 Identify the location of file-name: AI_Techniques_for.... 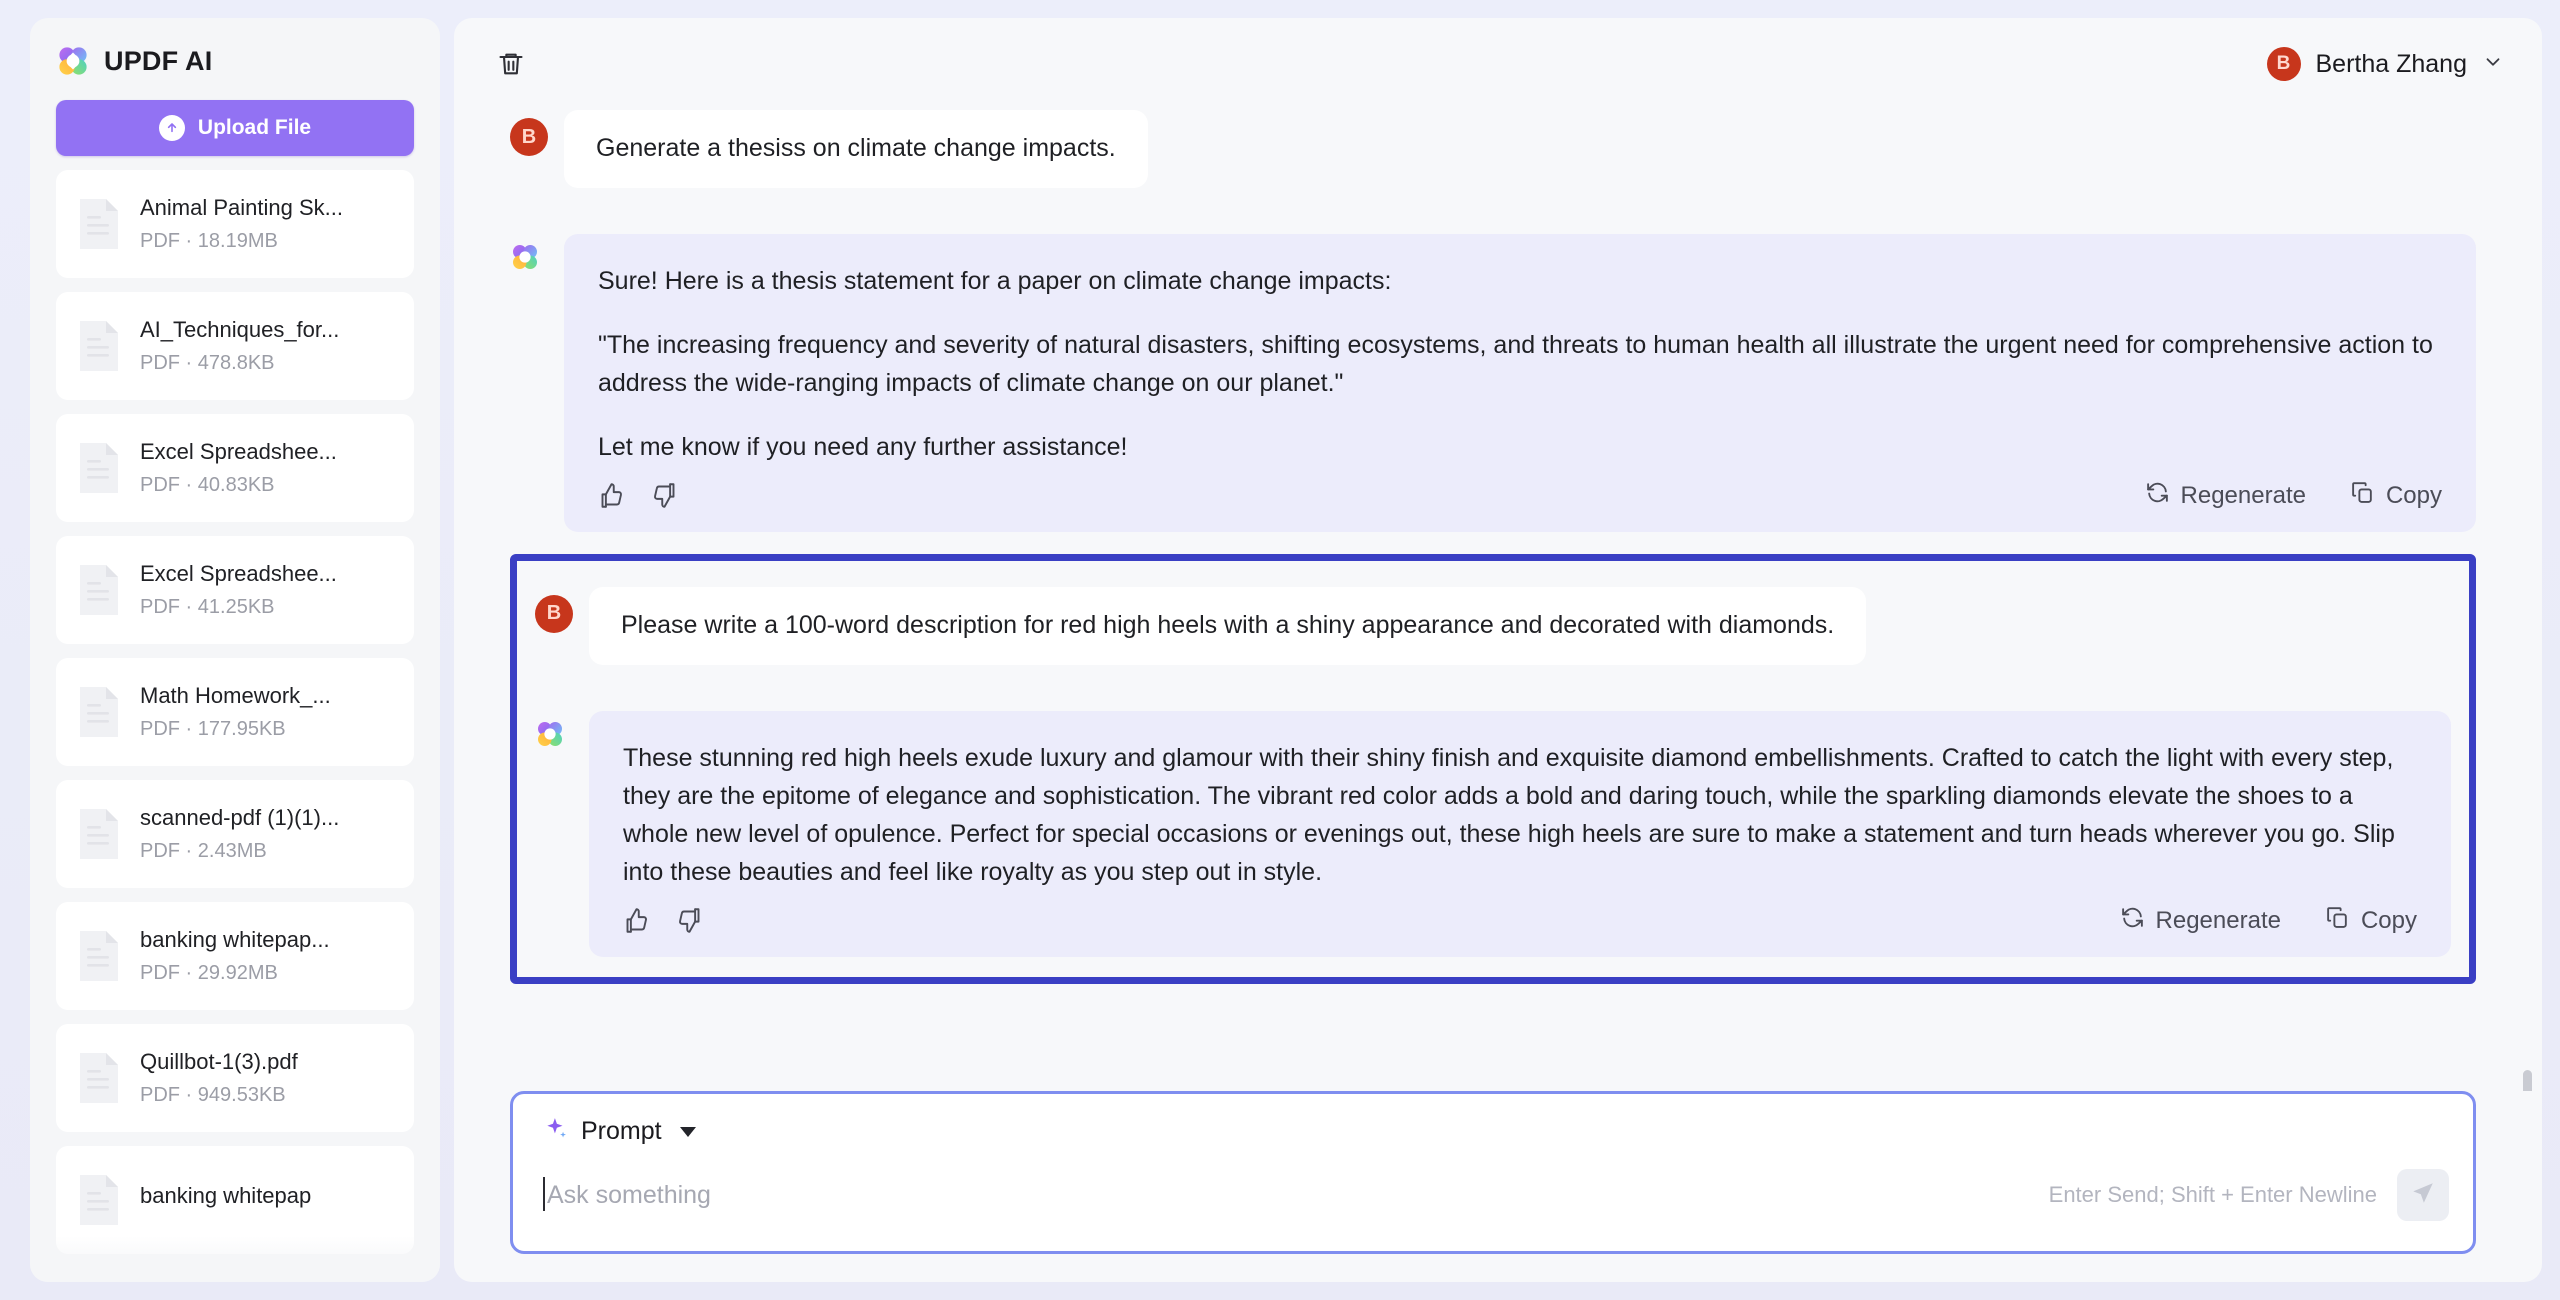
(240, 329).